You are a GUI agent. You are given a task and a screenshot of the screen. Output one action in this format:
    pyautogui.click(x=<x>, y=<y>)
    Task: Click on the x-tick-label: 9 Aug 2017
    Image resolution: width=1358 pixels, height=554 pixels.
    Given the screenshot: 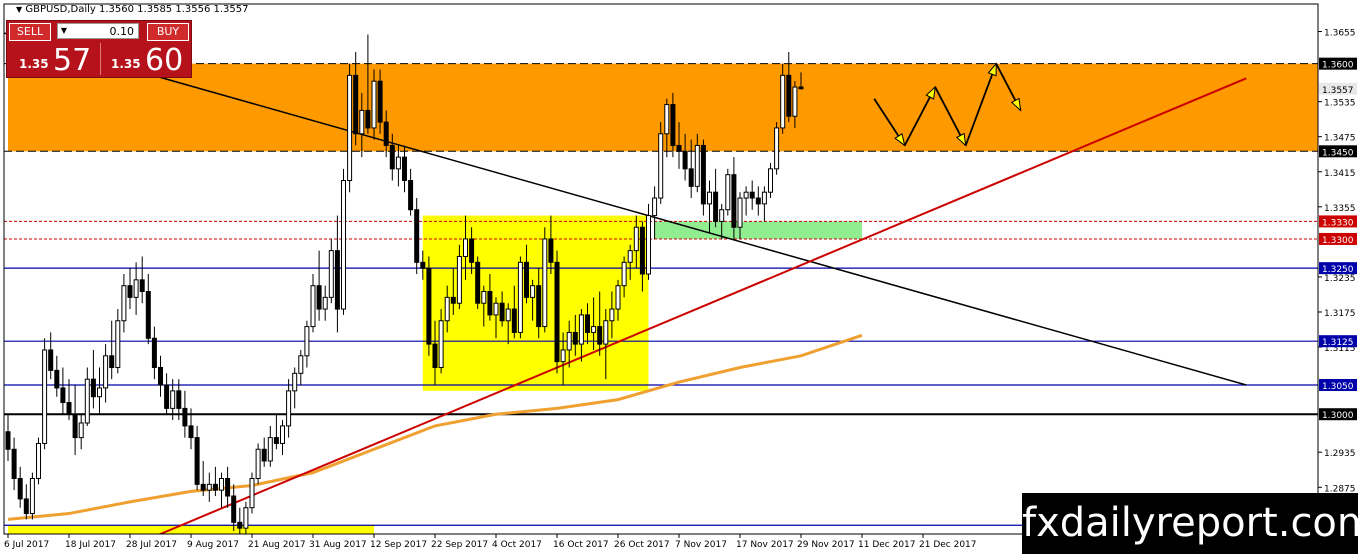 What is the action you would take?
    pyautogui.click(x=213, y=545)
    